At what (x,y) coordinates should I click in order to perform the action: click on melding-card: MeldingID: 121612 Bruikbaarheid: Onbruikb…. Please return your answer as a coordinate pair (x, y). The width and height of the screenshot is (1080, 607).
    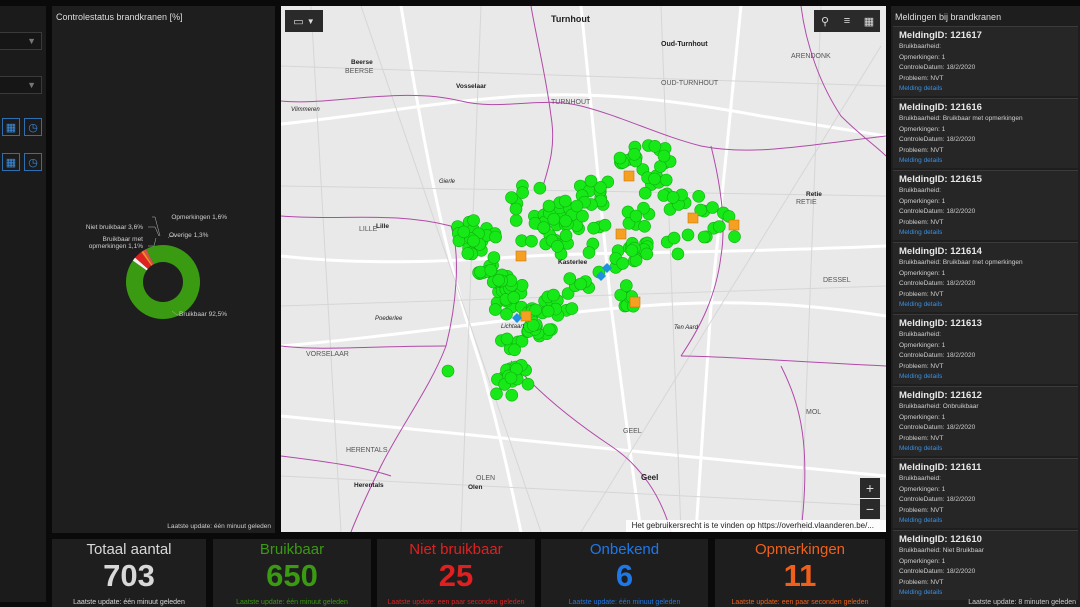
    Looking at the image, I should click on (985, 421).